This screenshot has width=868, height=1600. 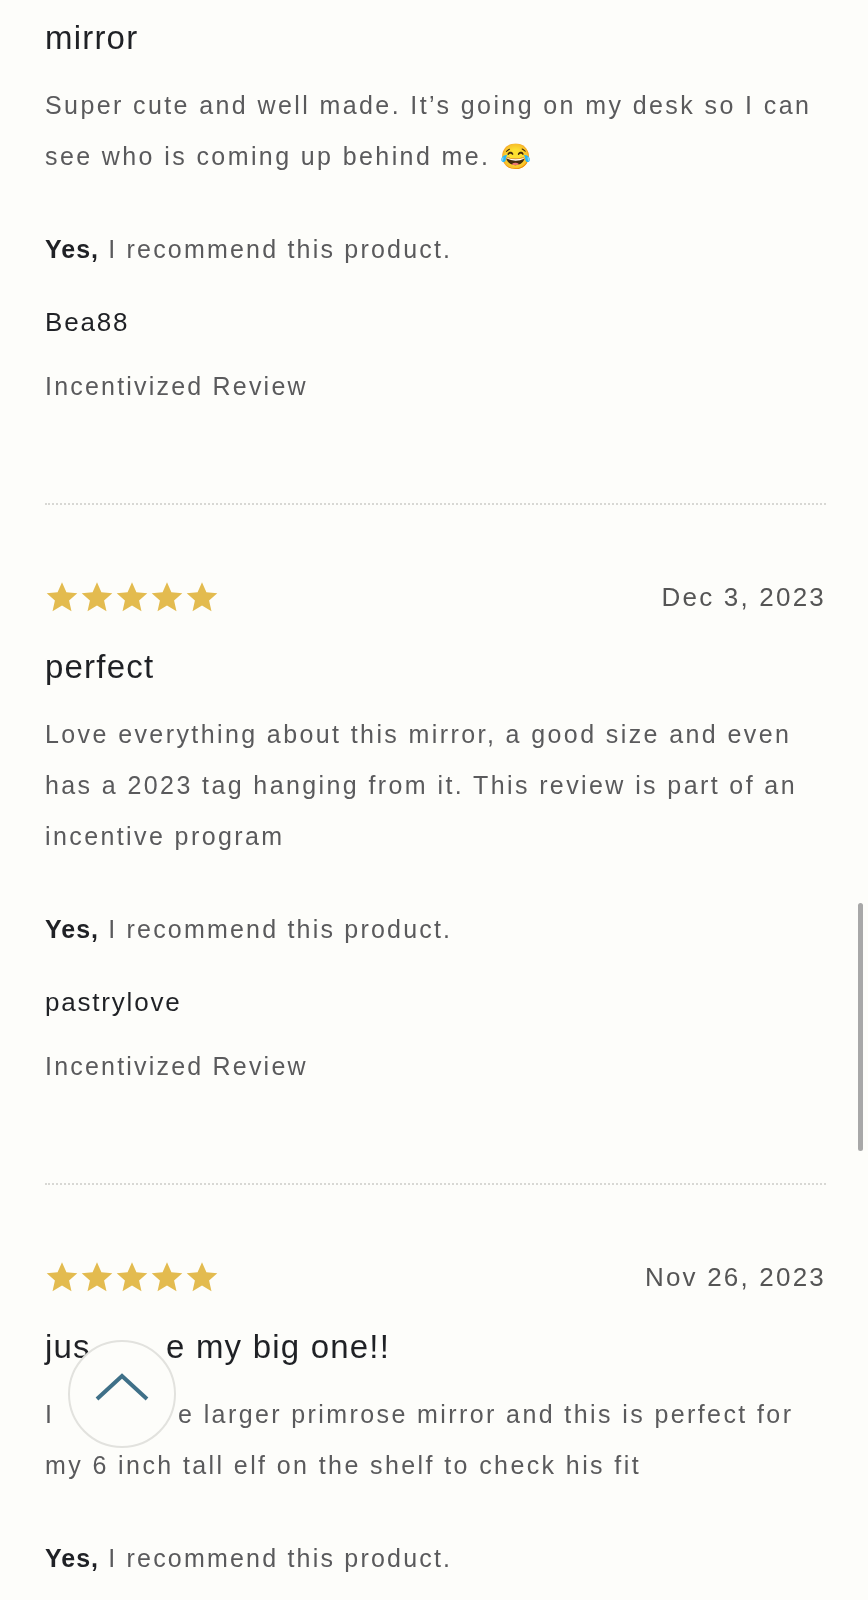 What do you see at coordinates (743, 597) in the screenshot?
I see `review-date: Dec 3, 2023` at bounding box center [743, 597].